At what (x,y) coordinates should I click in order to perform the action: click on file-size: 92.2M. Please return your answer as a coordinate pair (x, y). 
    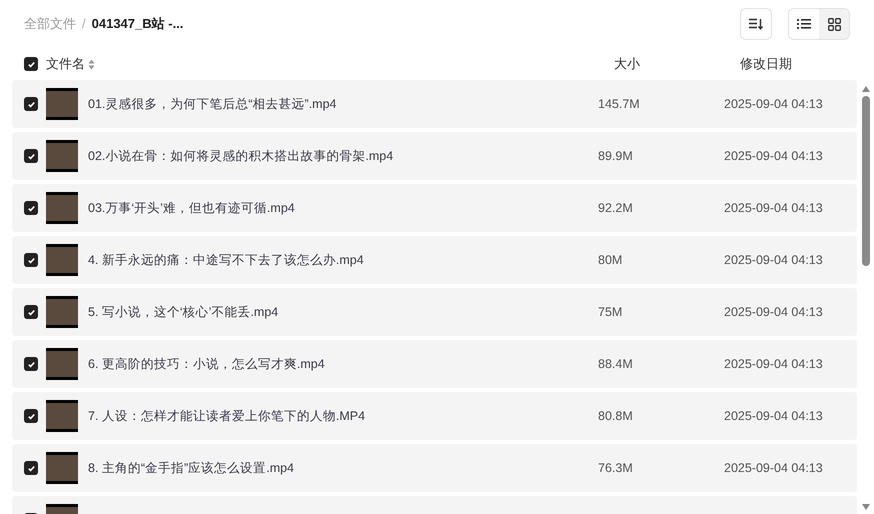
    Looking at the image, I should click on (616, 208).